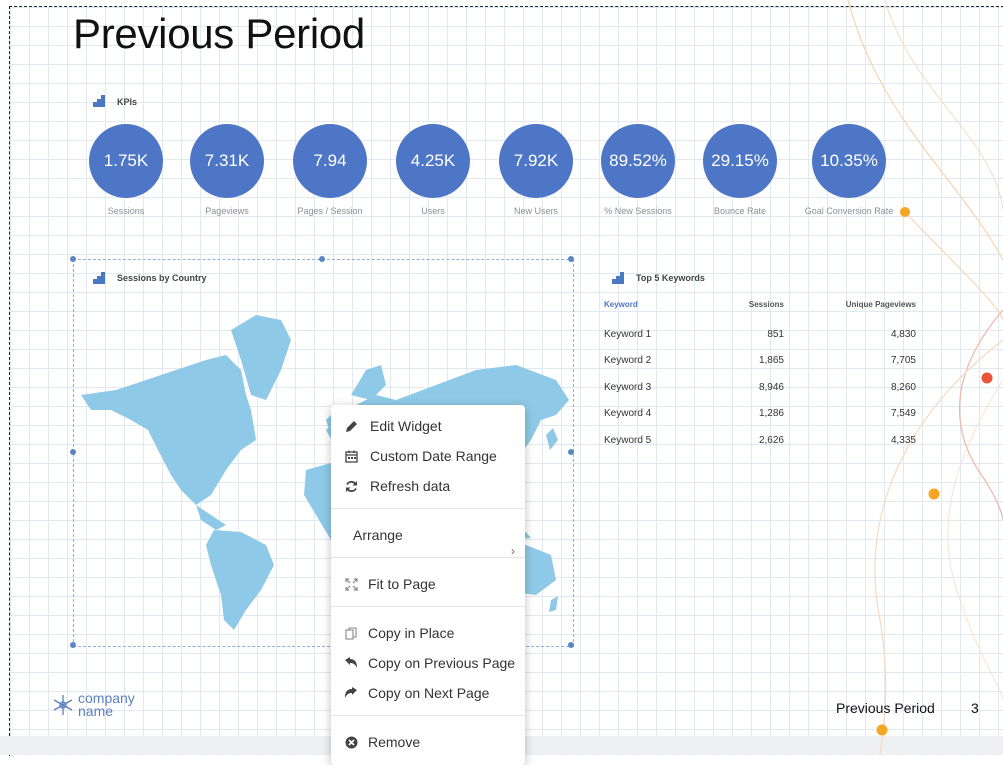 The height and width of the screenshot is (765, 1003). I want to click on table-row: Keyword 4 1,286 7,549, so click(760, 414).